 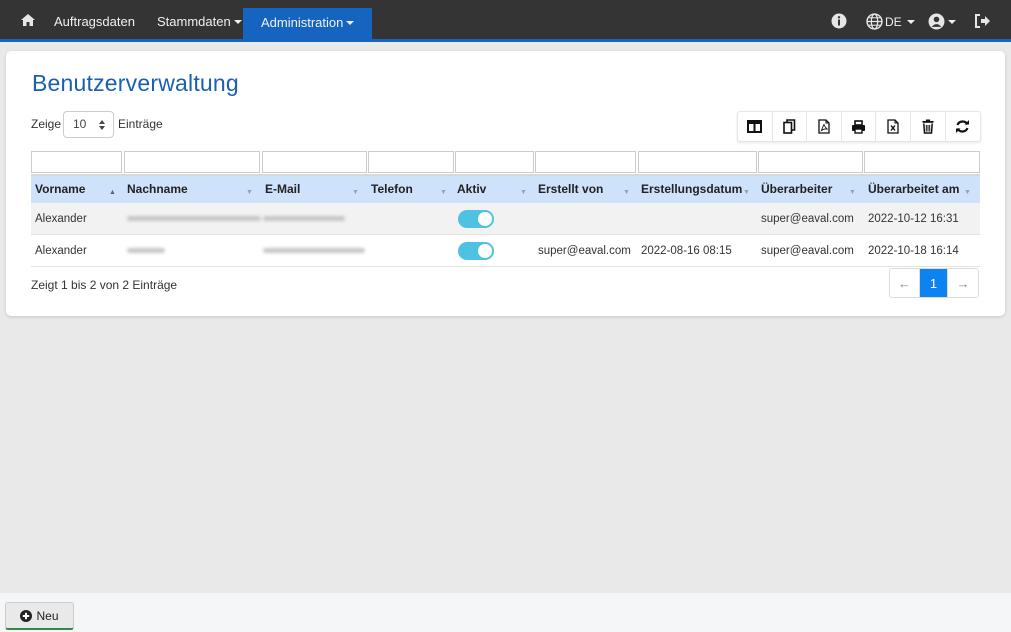 I want to click on new-user-button: Neu, so click(x=39, y=616).